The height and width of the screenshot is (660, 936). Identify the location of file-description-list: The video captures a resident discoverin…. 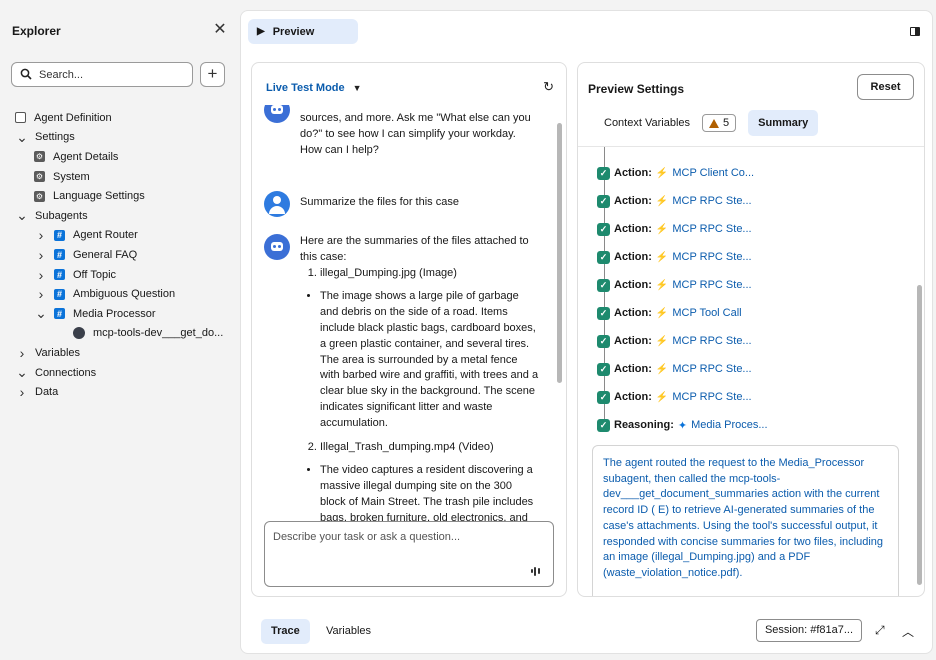
(430, 492).